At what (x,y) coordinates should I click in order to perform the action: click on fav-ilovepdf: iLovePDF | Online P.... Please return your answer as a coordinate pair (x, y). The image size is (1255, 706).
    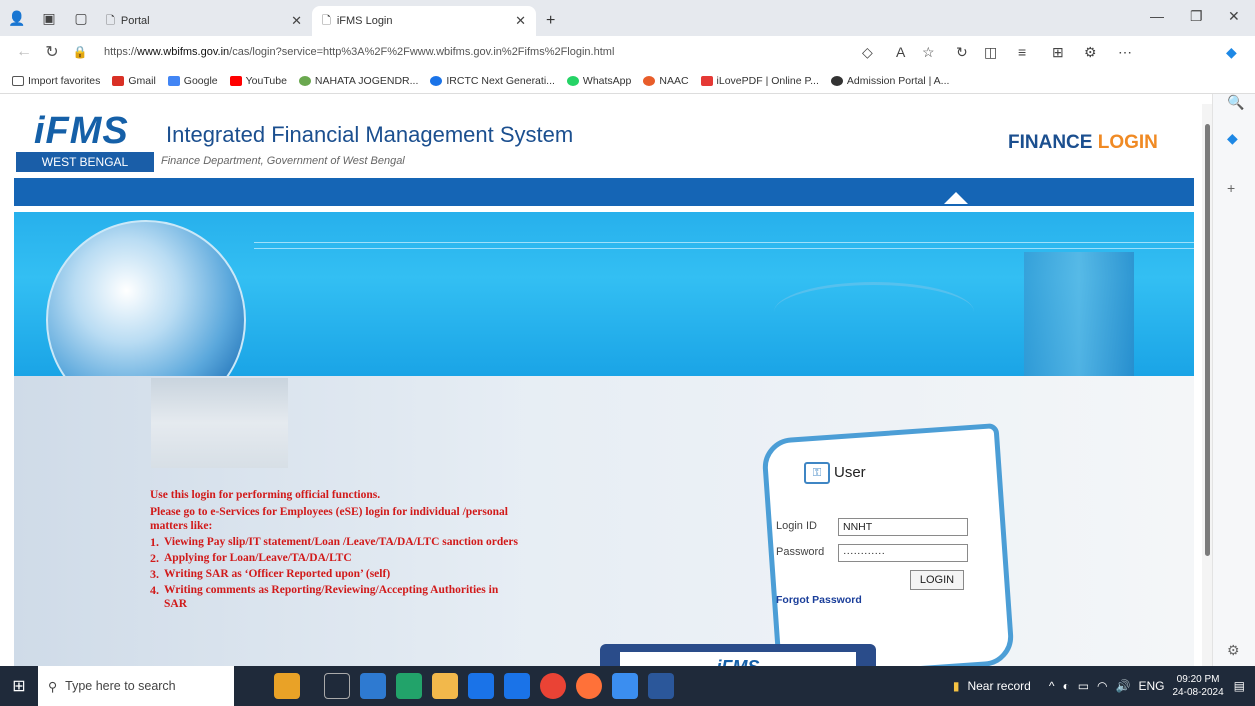
    Looking at the image, I should click on (759, 80).